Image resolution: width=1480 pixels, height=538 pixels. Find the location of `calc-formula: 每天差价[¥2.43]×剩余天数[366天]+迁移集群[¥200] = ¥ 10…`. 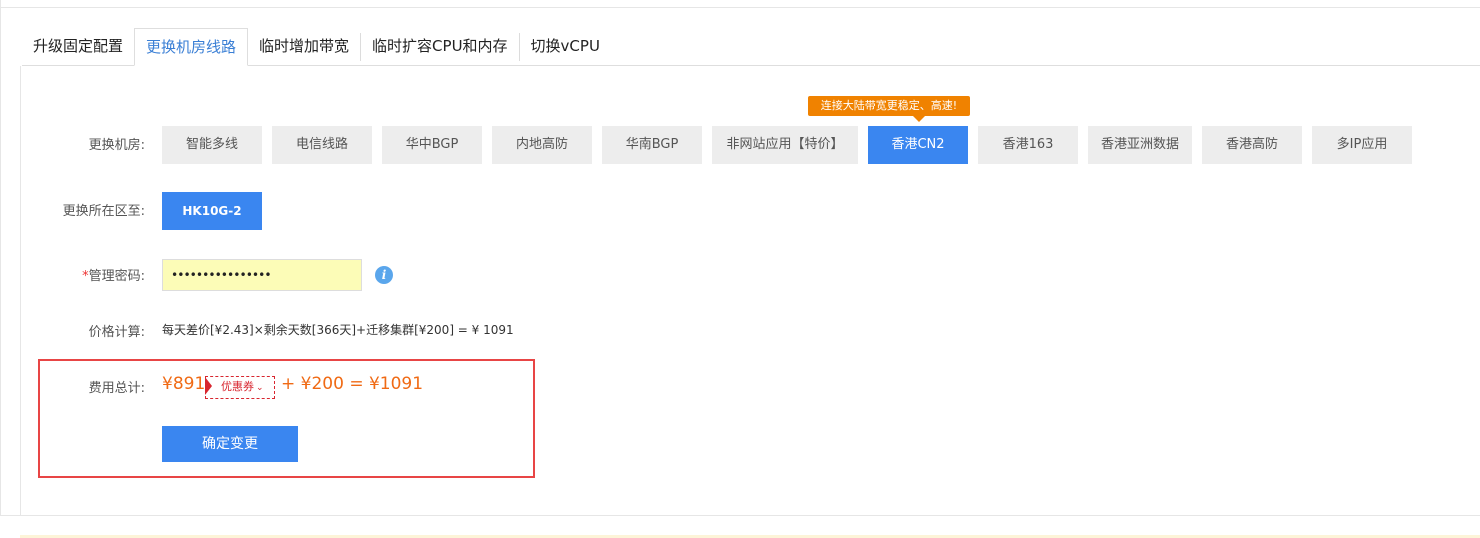

calc-formula: 每天差价[¥2.43]×剩余天数[366天]+迁移集群[¥200] = ¥ 10… is located at coordinates (338, 330).